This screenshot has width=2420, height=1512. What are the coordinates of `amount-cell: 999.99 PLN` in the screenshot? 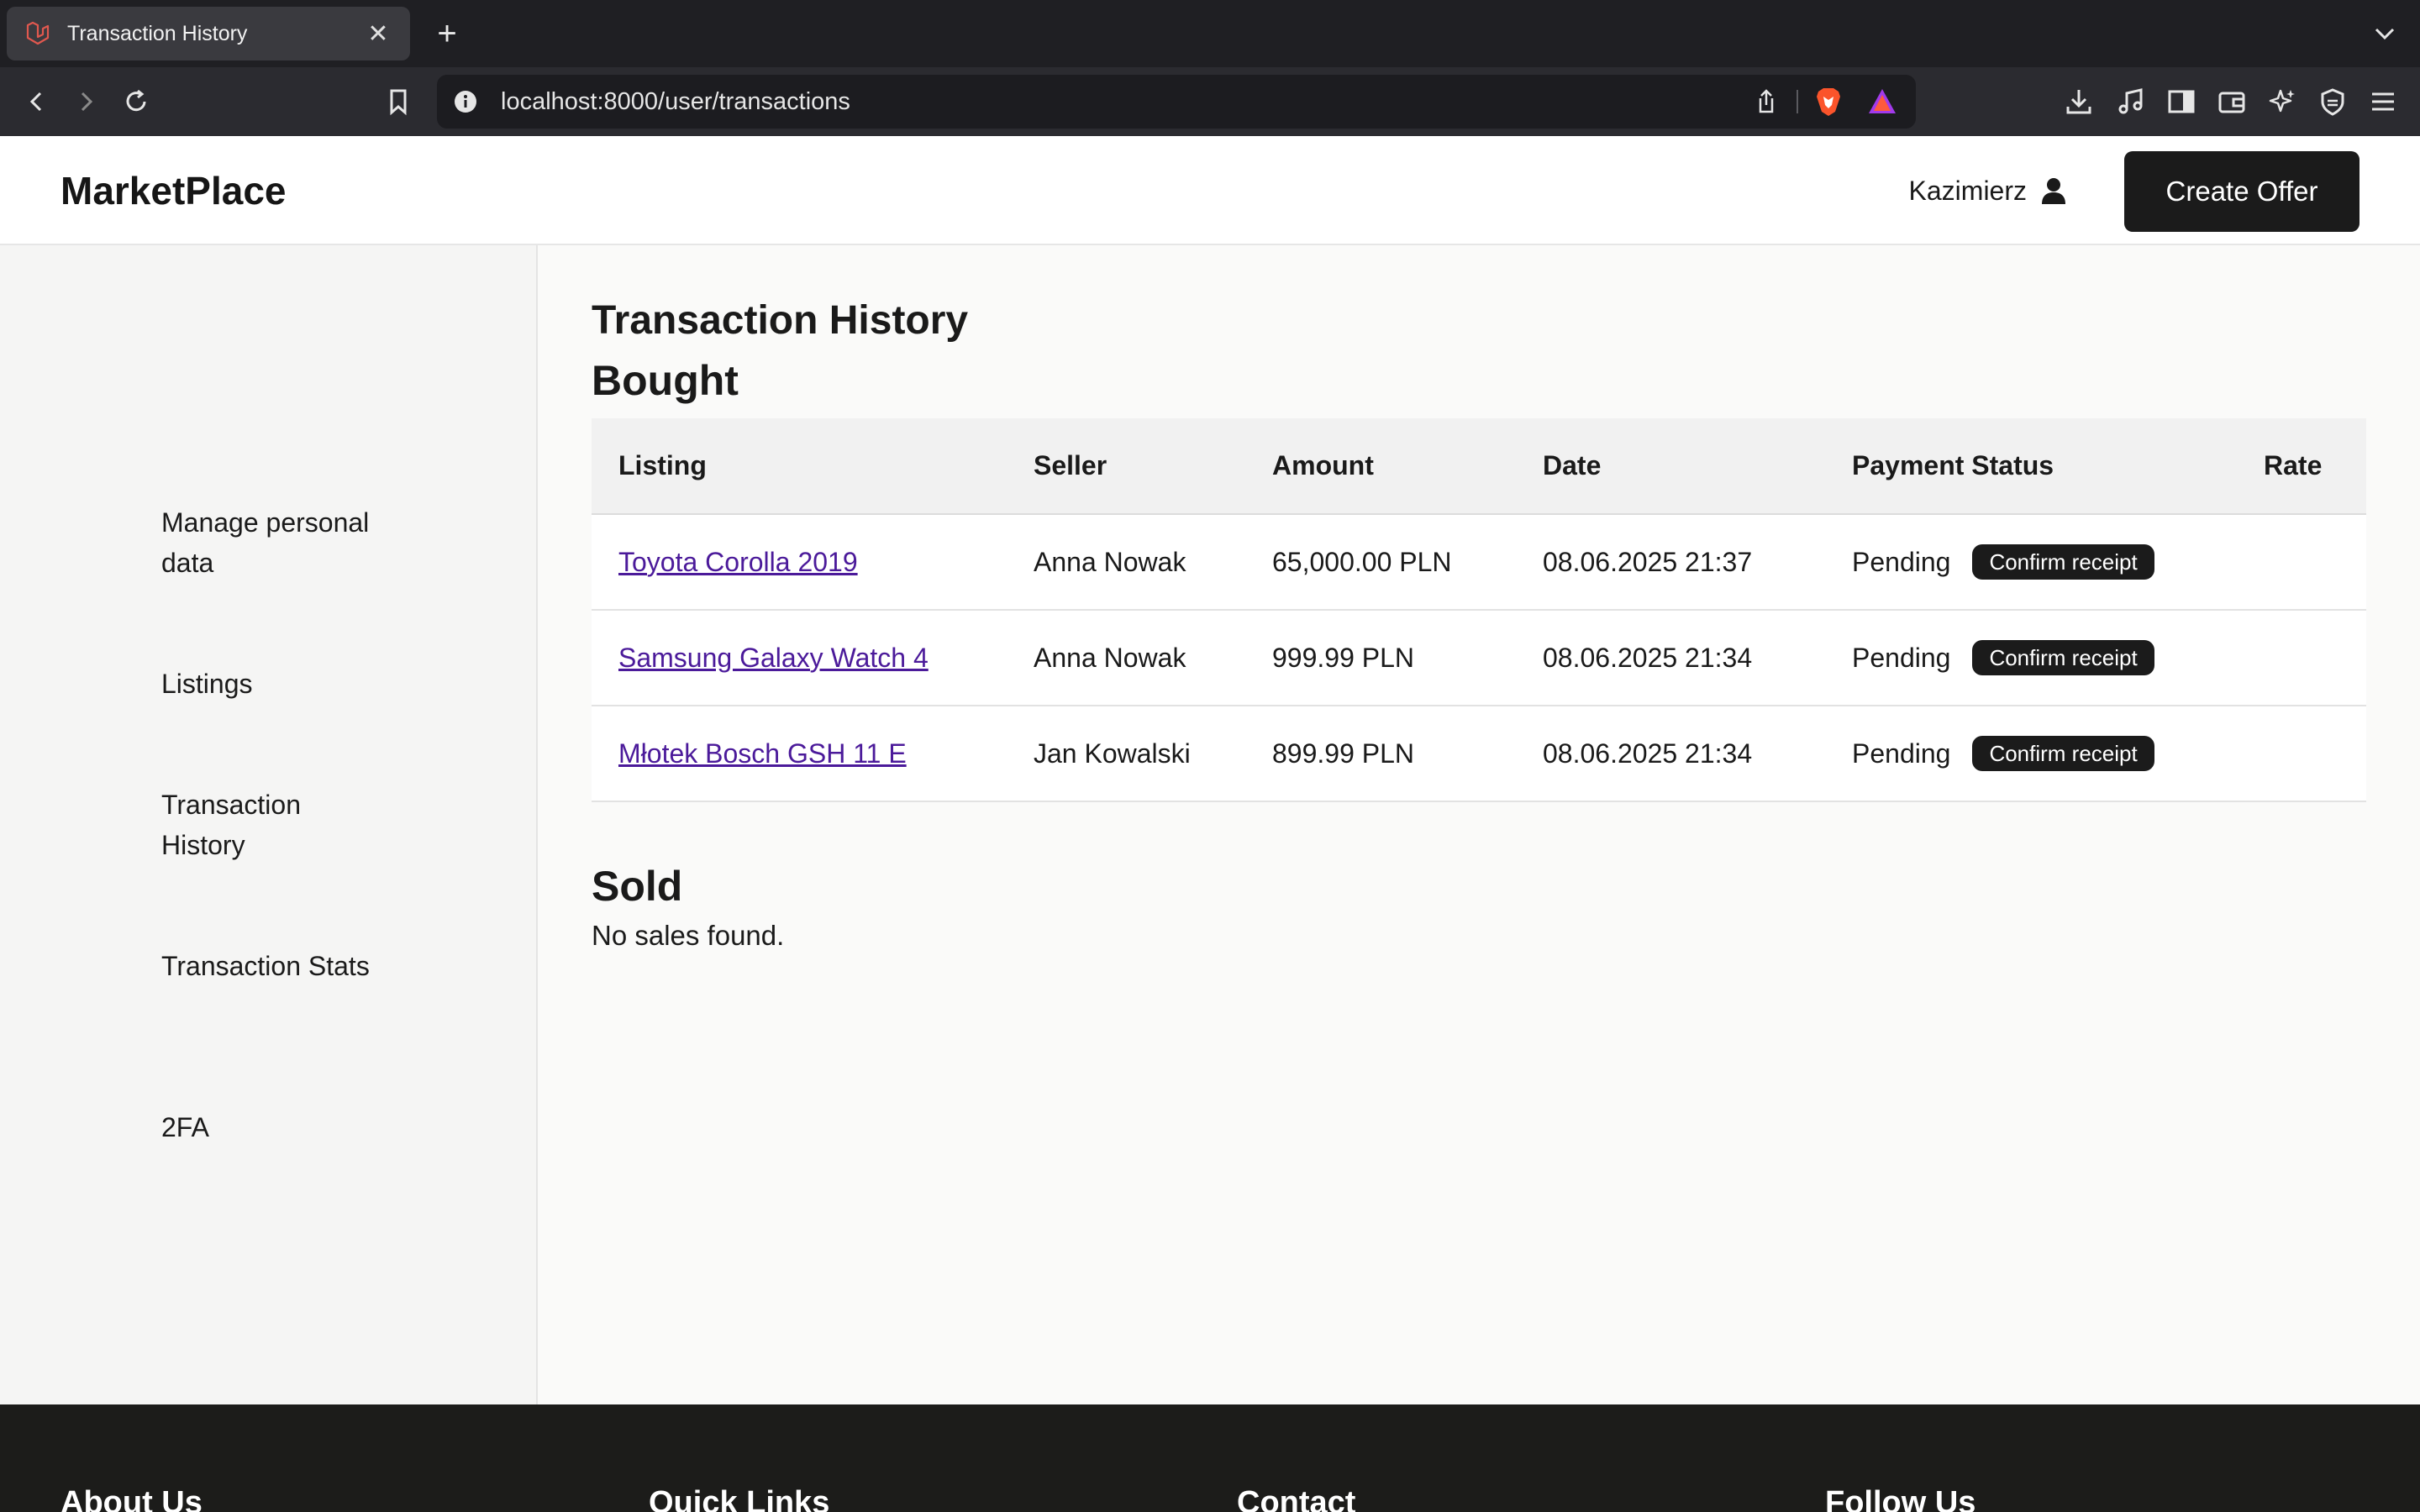 It's located at (1380, 658).